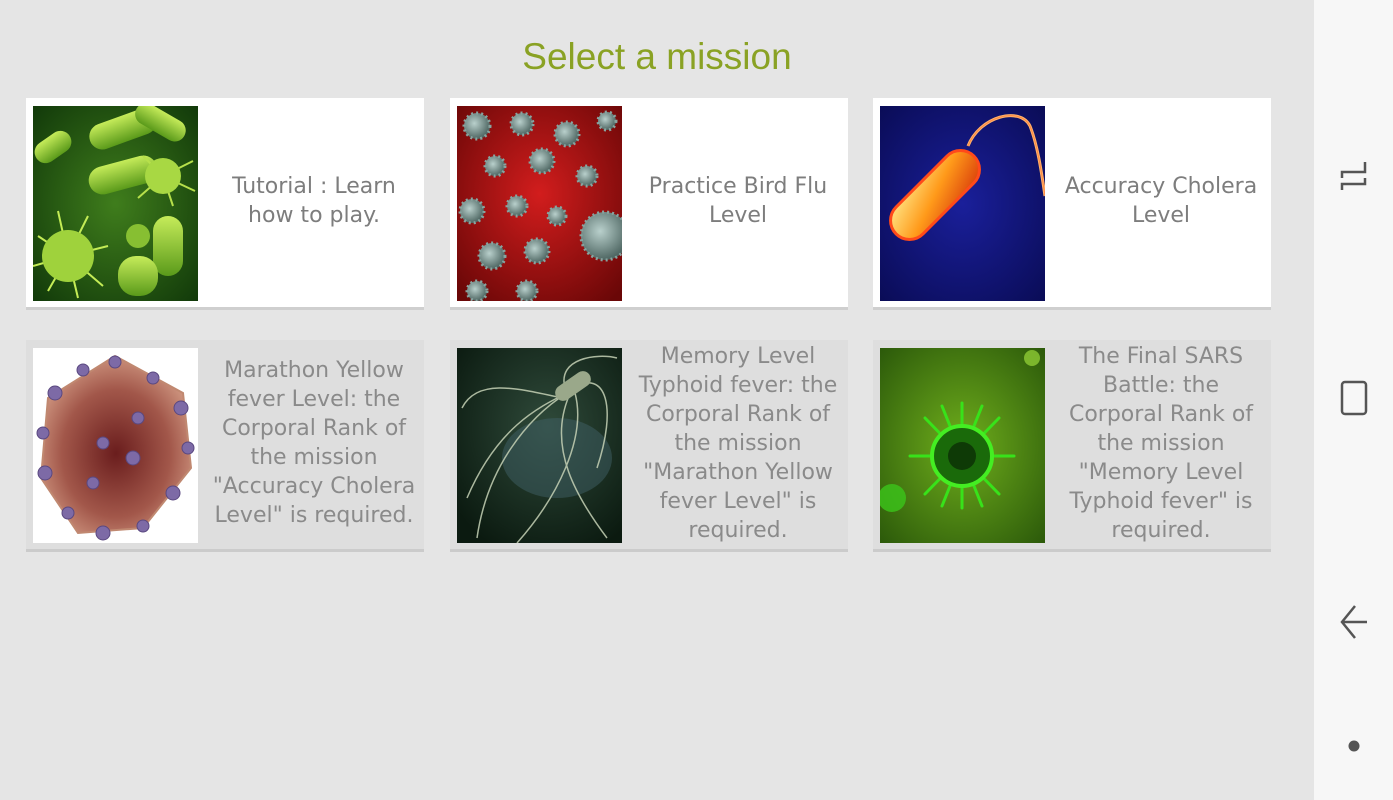 The image size is (1393, 800). I want to click on mission-card-bird-flu: Practice Bird Flu Level, so click(649, 204).